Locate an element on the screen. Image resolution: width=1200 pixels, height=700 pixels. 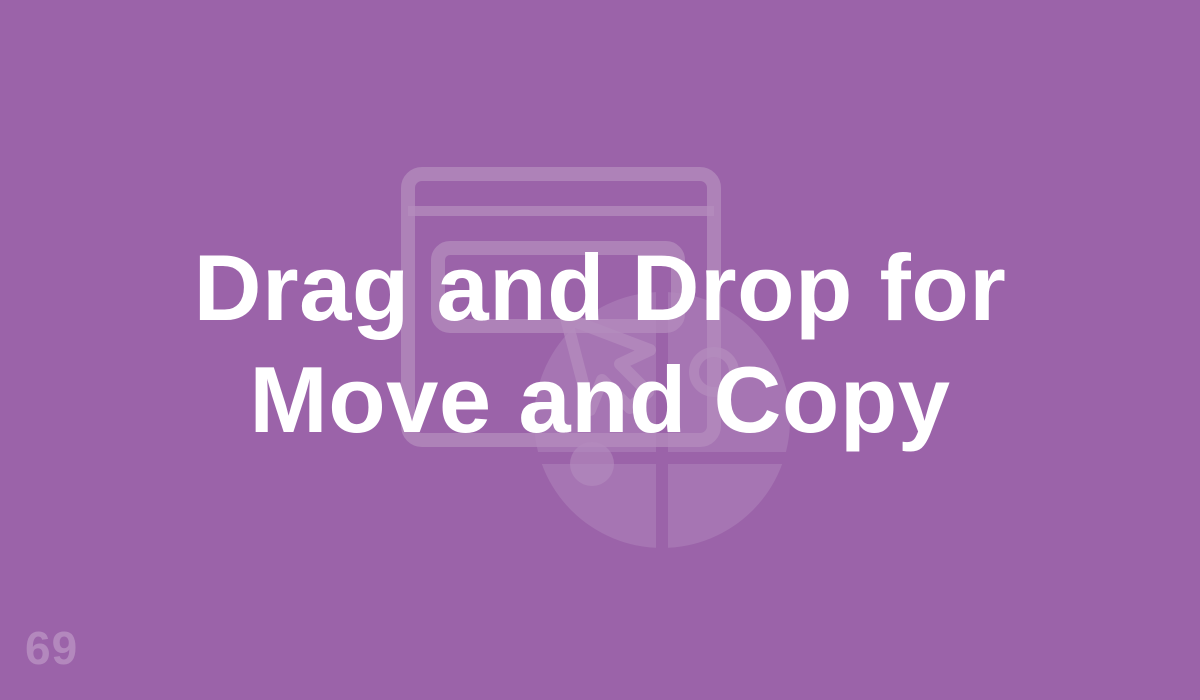
title-line-1: Drag and Drop for is located at coordinates (600, 287).